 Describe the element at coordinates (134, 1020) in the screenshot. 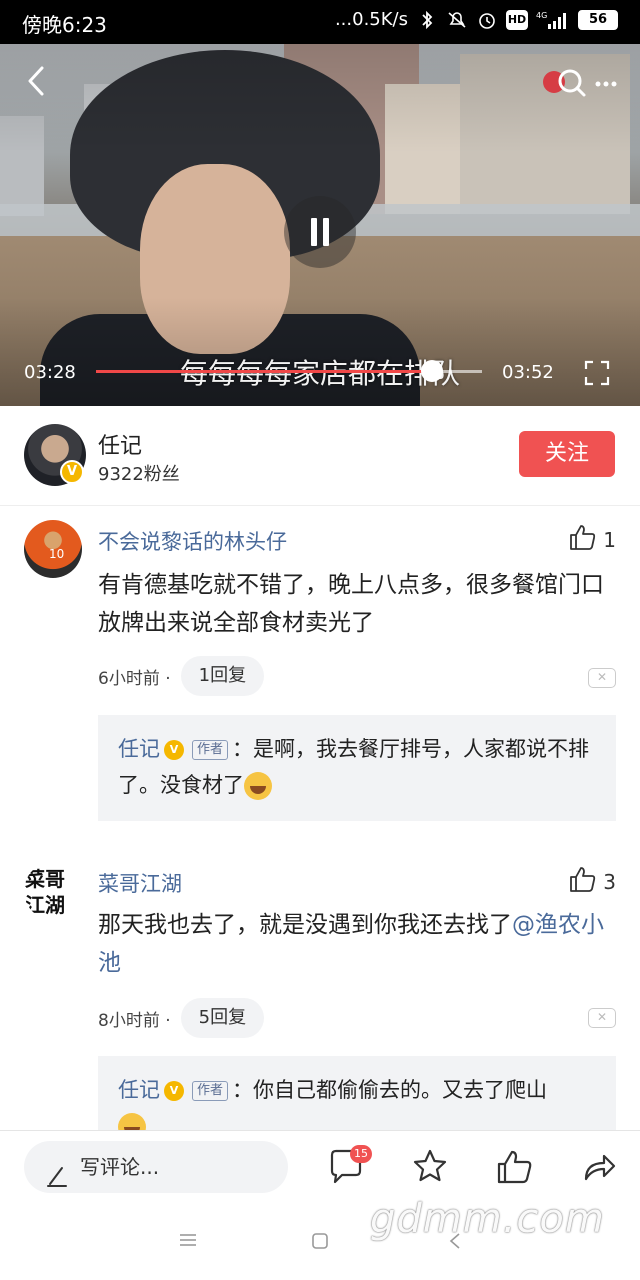

I see `comment-time: 8小时前 ·` at that location.